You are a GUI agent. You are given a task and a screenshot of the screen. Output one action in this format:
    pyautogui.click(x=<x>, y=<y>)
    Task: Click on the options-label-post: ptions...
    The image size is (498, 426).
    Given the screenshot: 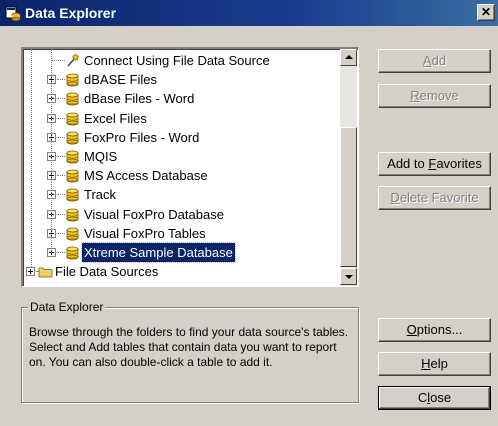 What is the action you would take?
    pyautogui.click(x=439, y=329)
    